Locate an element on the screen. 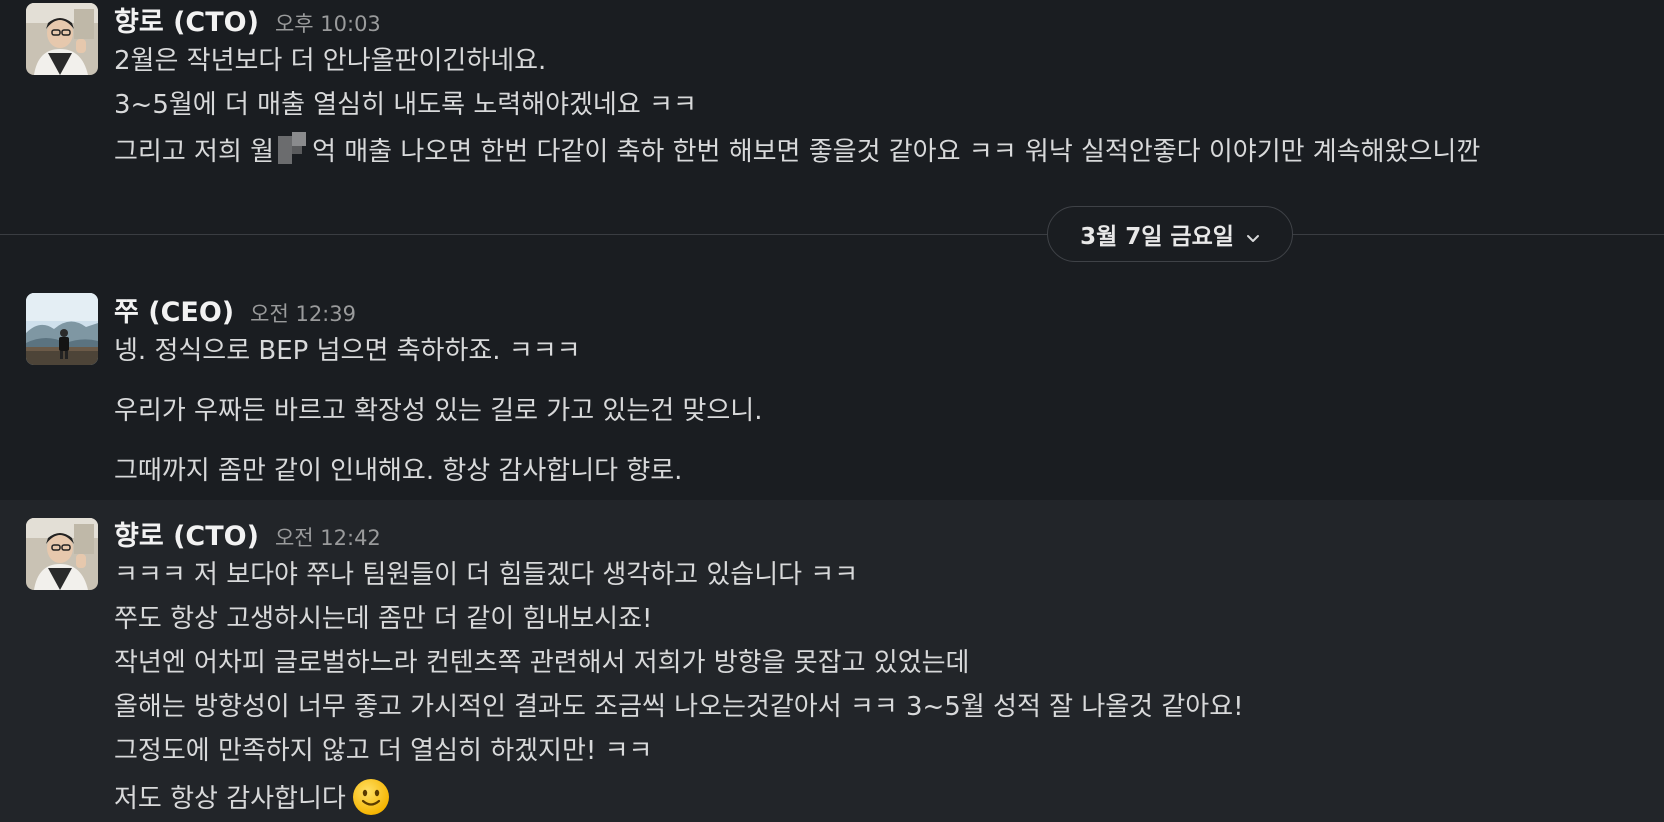  author-name: 쭈 (CEO) is located at coordinates (174, 309).